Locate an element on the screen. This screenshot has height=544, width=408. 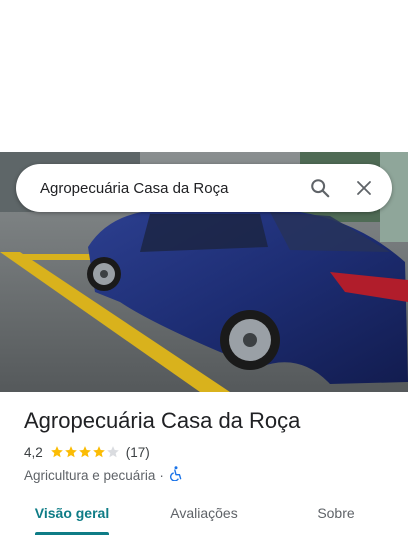
search-bar: Agropecuária Casa da Roça is located at coordinates (204, 188).